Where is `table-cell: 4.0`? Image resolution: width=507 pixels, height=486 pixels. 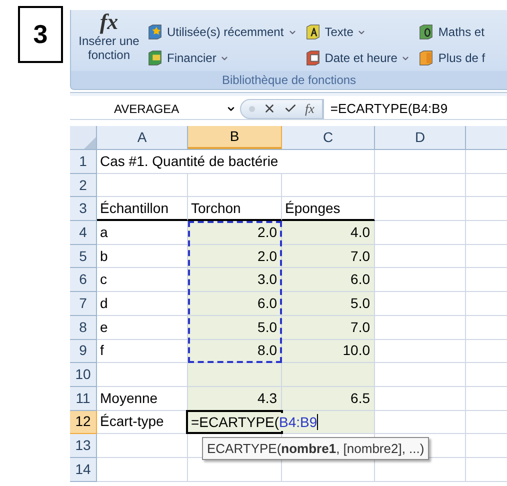 table-cell: 4.0 is located at coordinates (328, 233).